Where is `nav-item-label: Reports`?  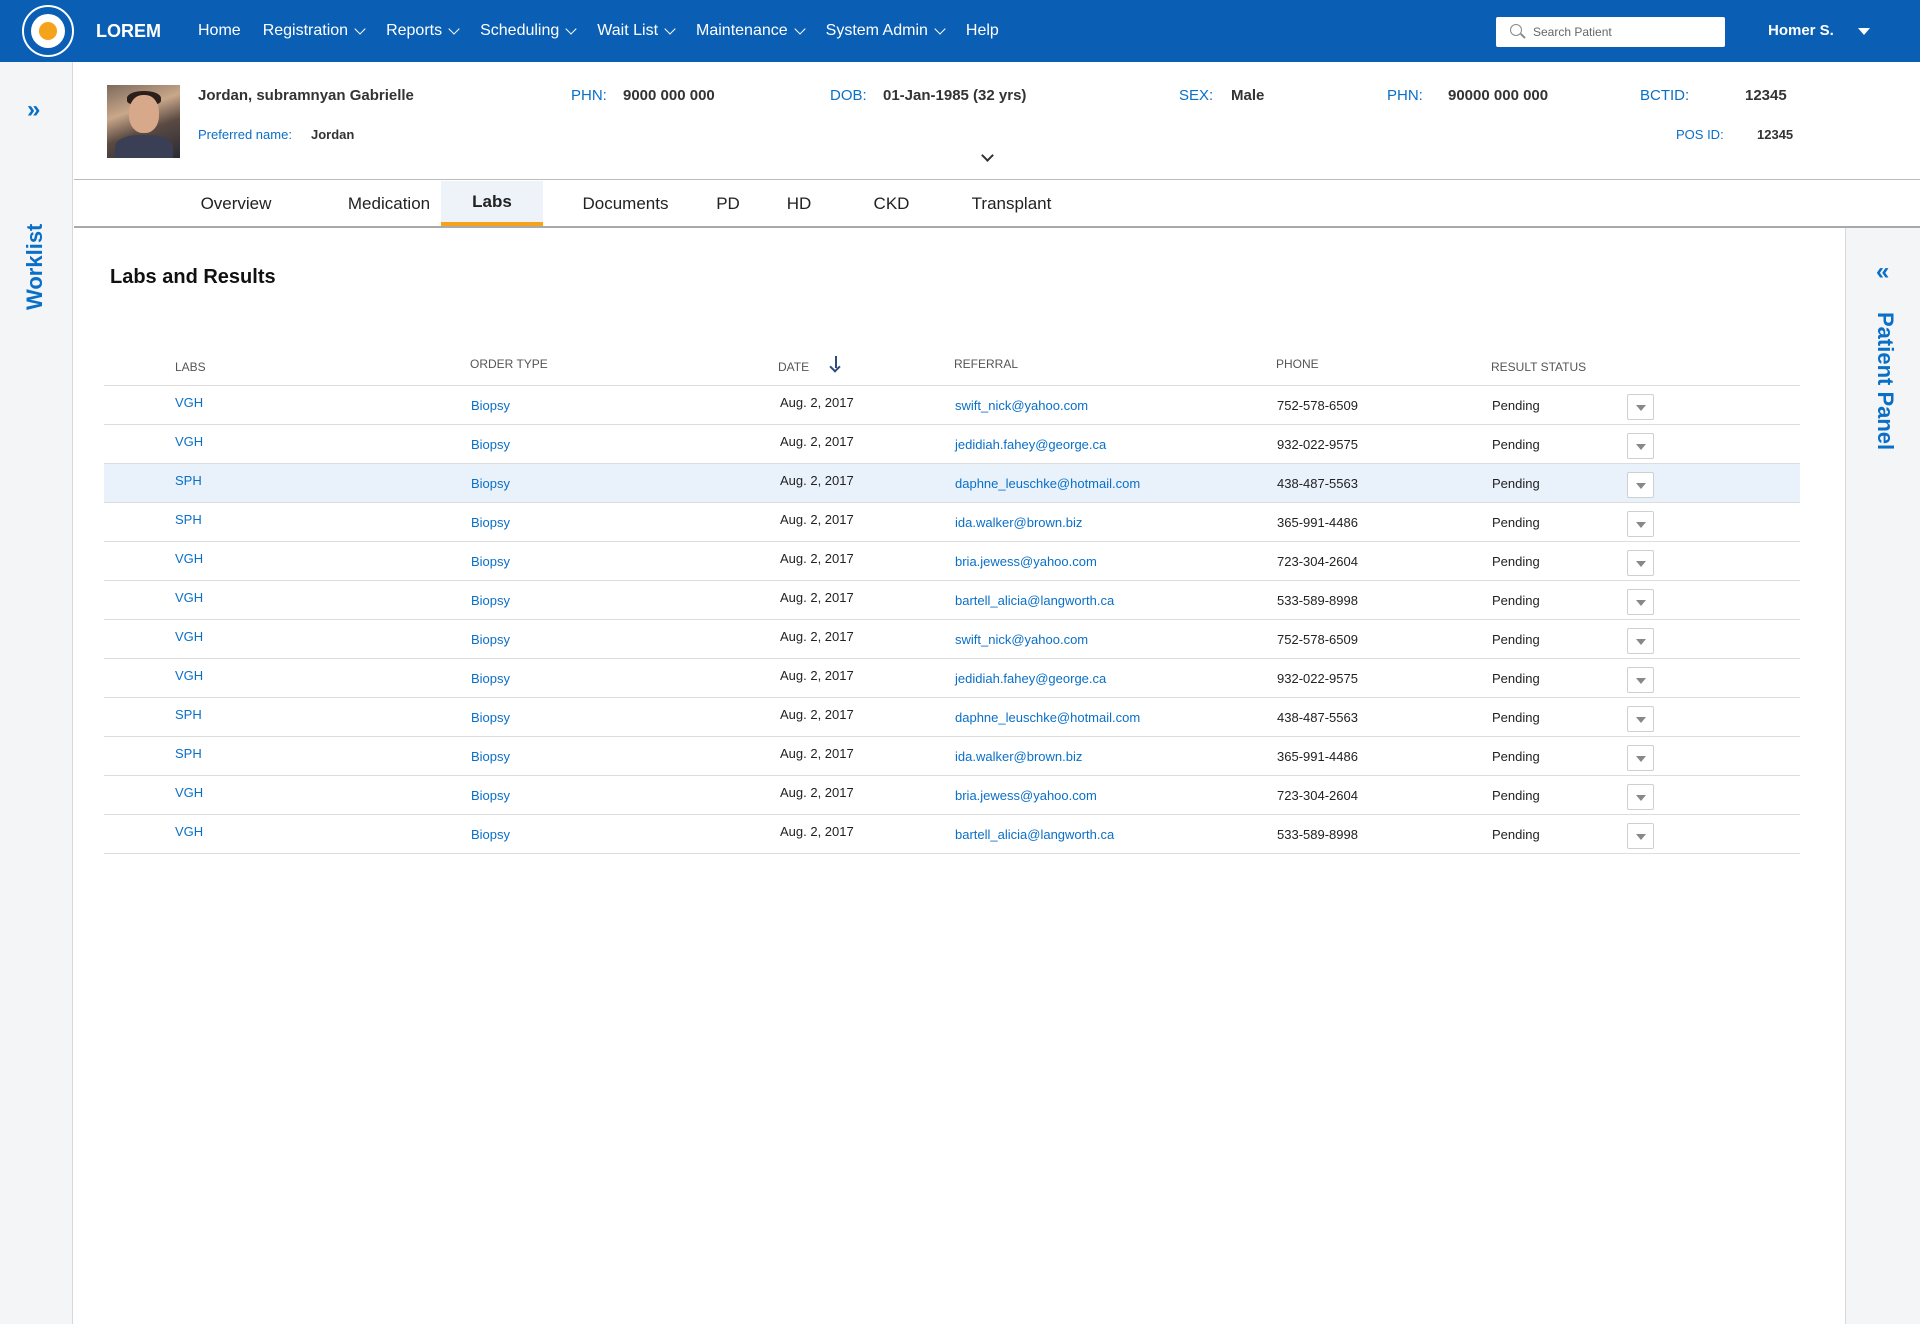 nav-item-label: Reports is located at coordinates (414, 30).